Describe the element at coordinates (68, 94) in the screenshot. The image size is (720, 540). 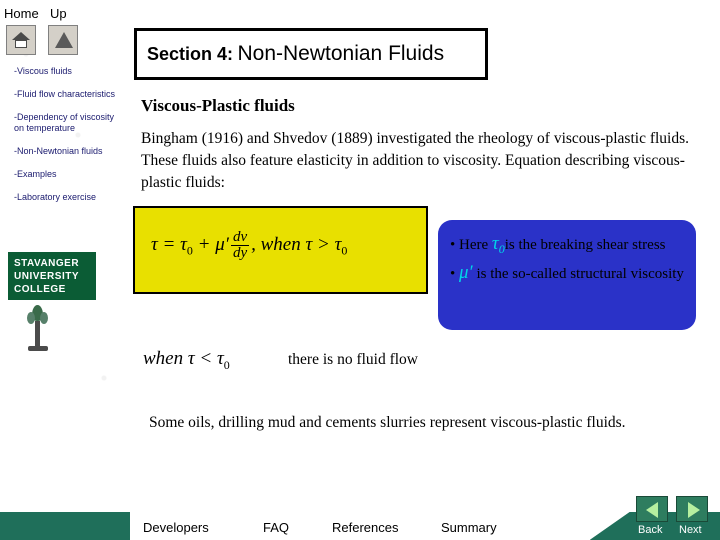
I see `sidebar-item-fluid-flow-characteristics: -Fluid flow characteristics` at that location.